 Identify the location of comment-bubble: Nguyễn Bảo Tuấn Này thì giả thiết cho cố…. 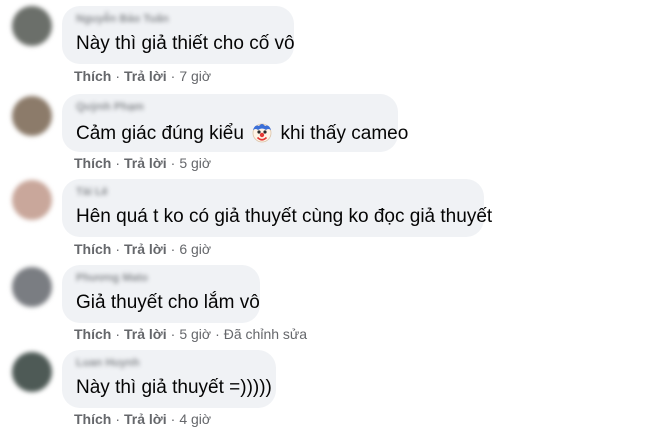
(178, 35).